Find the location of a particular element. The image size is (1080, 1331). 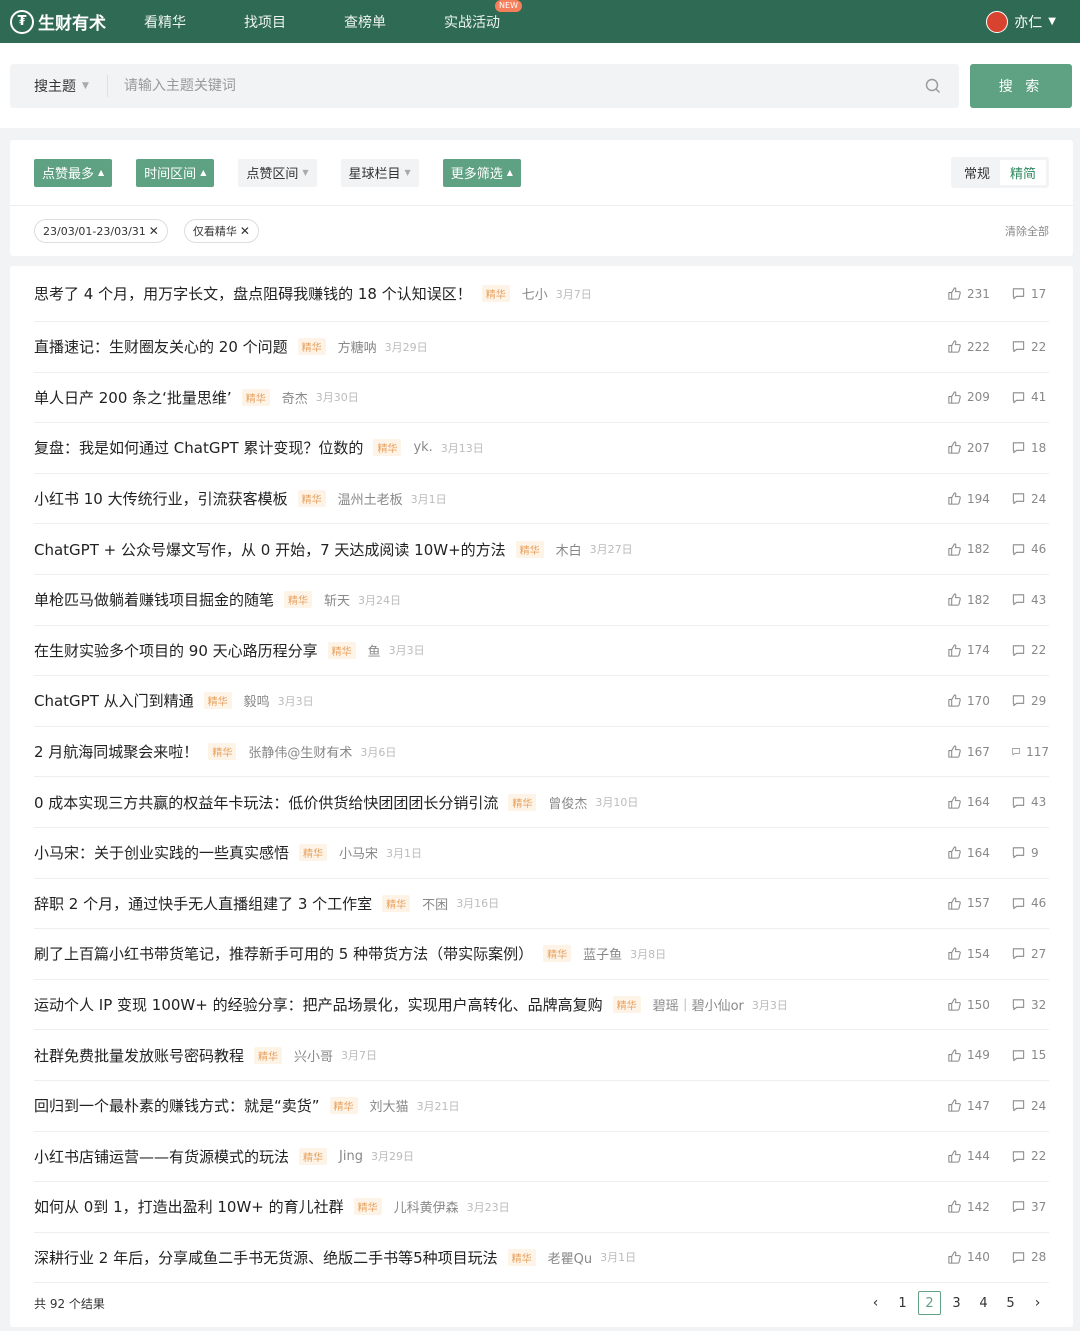

comment-count: 29 is located at coordinates (1030, 700).